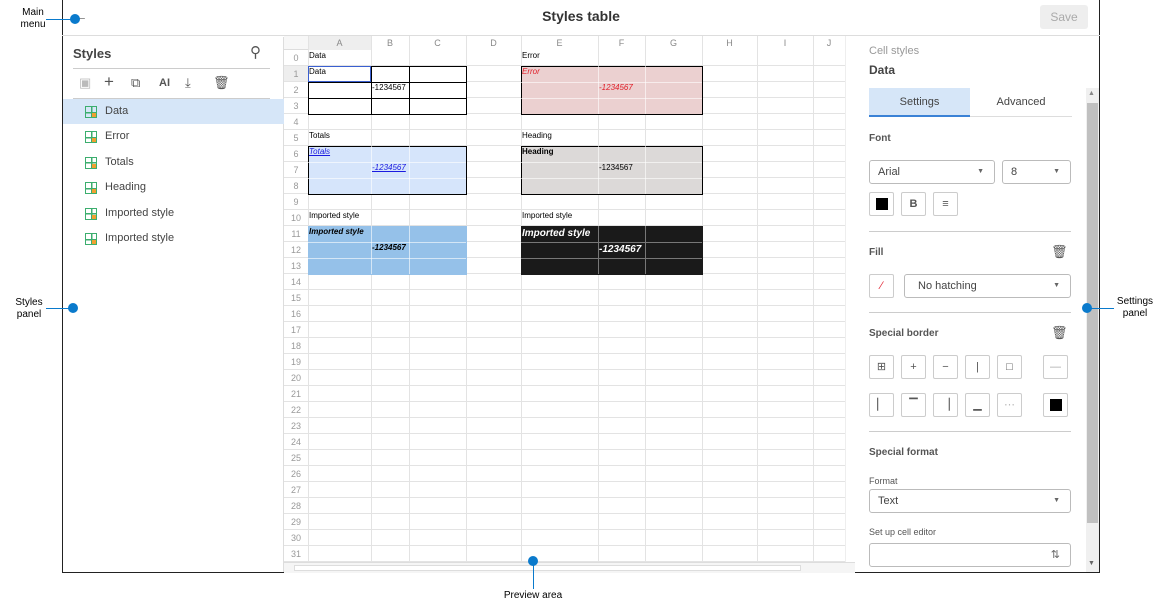 Image resolution: width=1163 pixels, height=602 pixels. What do you see at coordinates (881, 204) in the screenshot?
I see `font-color-button` at bounding box center [881, 204].